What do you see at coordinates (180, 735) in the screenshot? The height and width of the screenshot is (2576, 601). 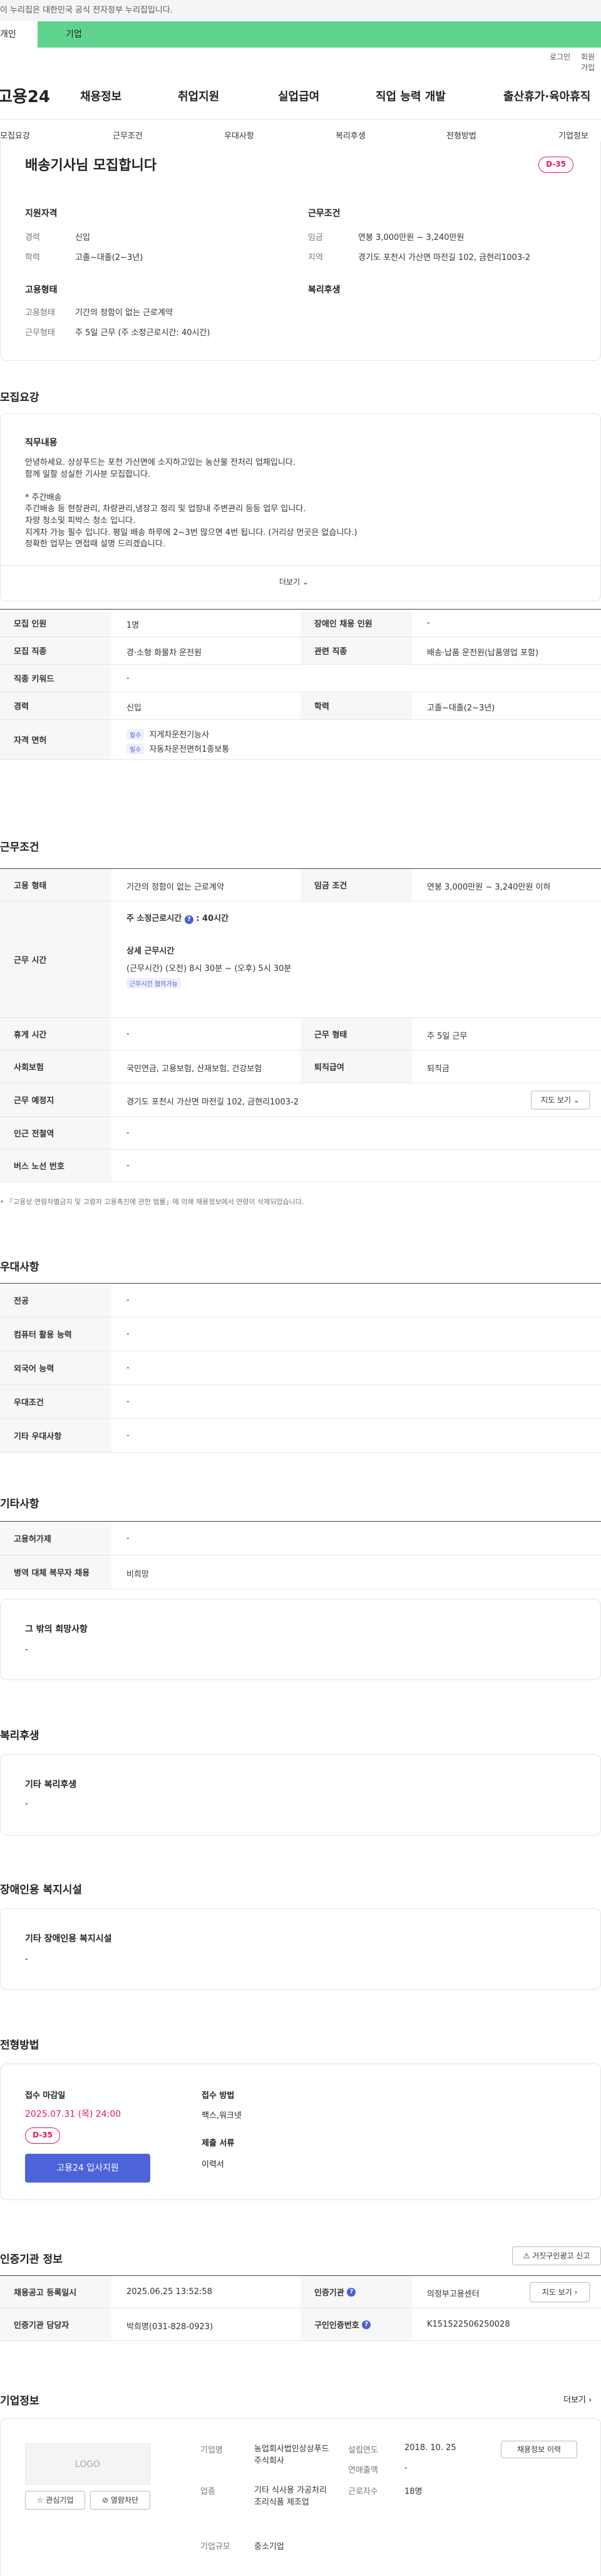 I see `license-name: 지게차운전기능사` at bounding box center [180, 735].